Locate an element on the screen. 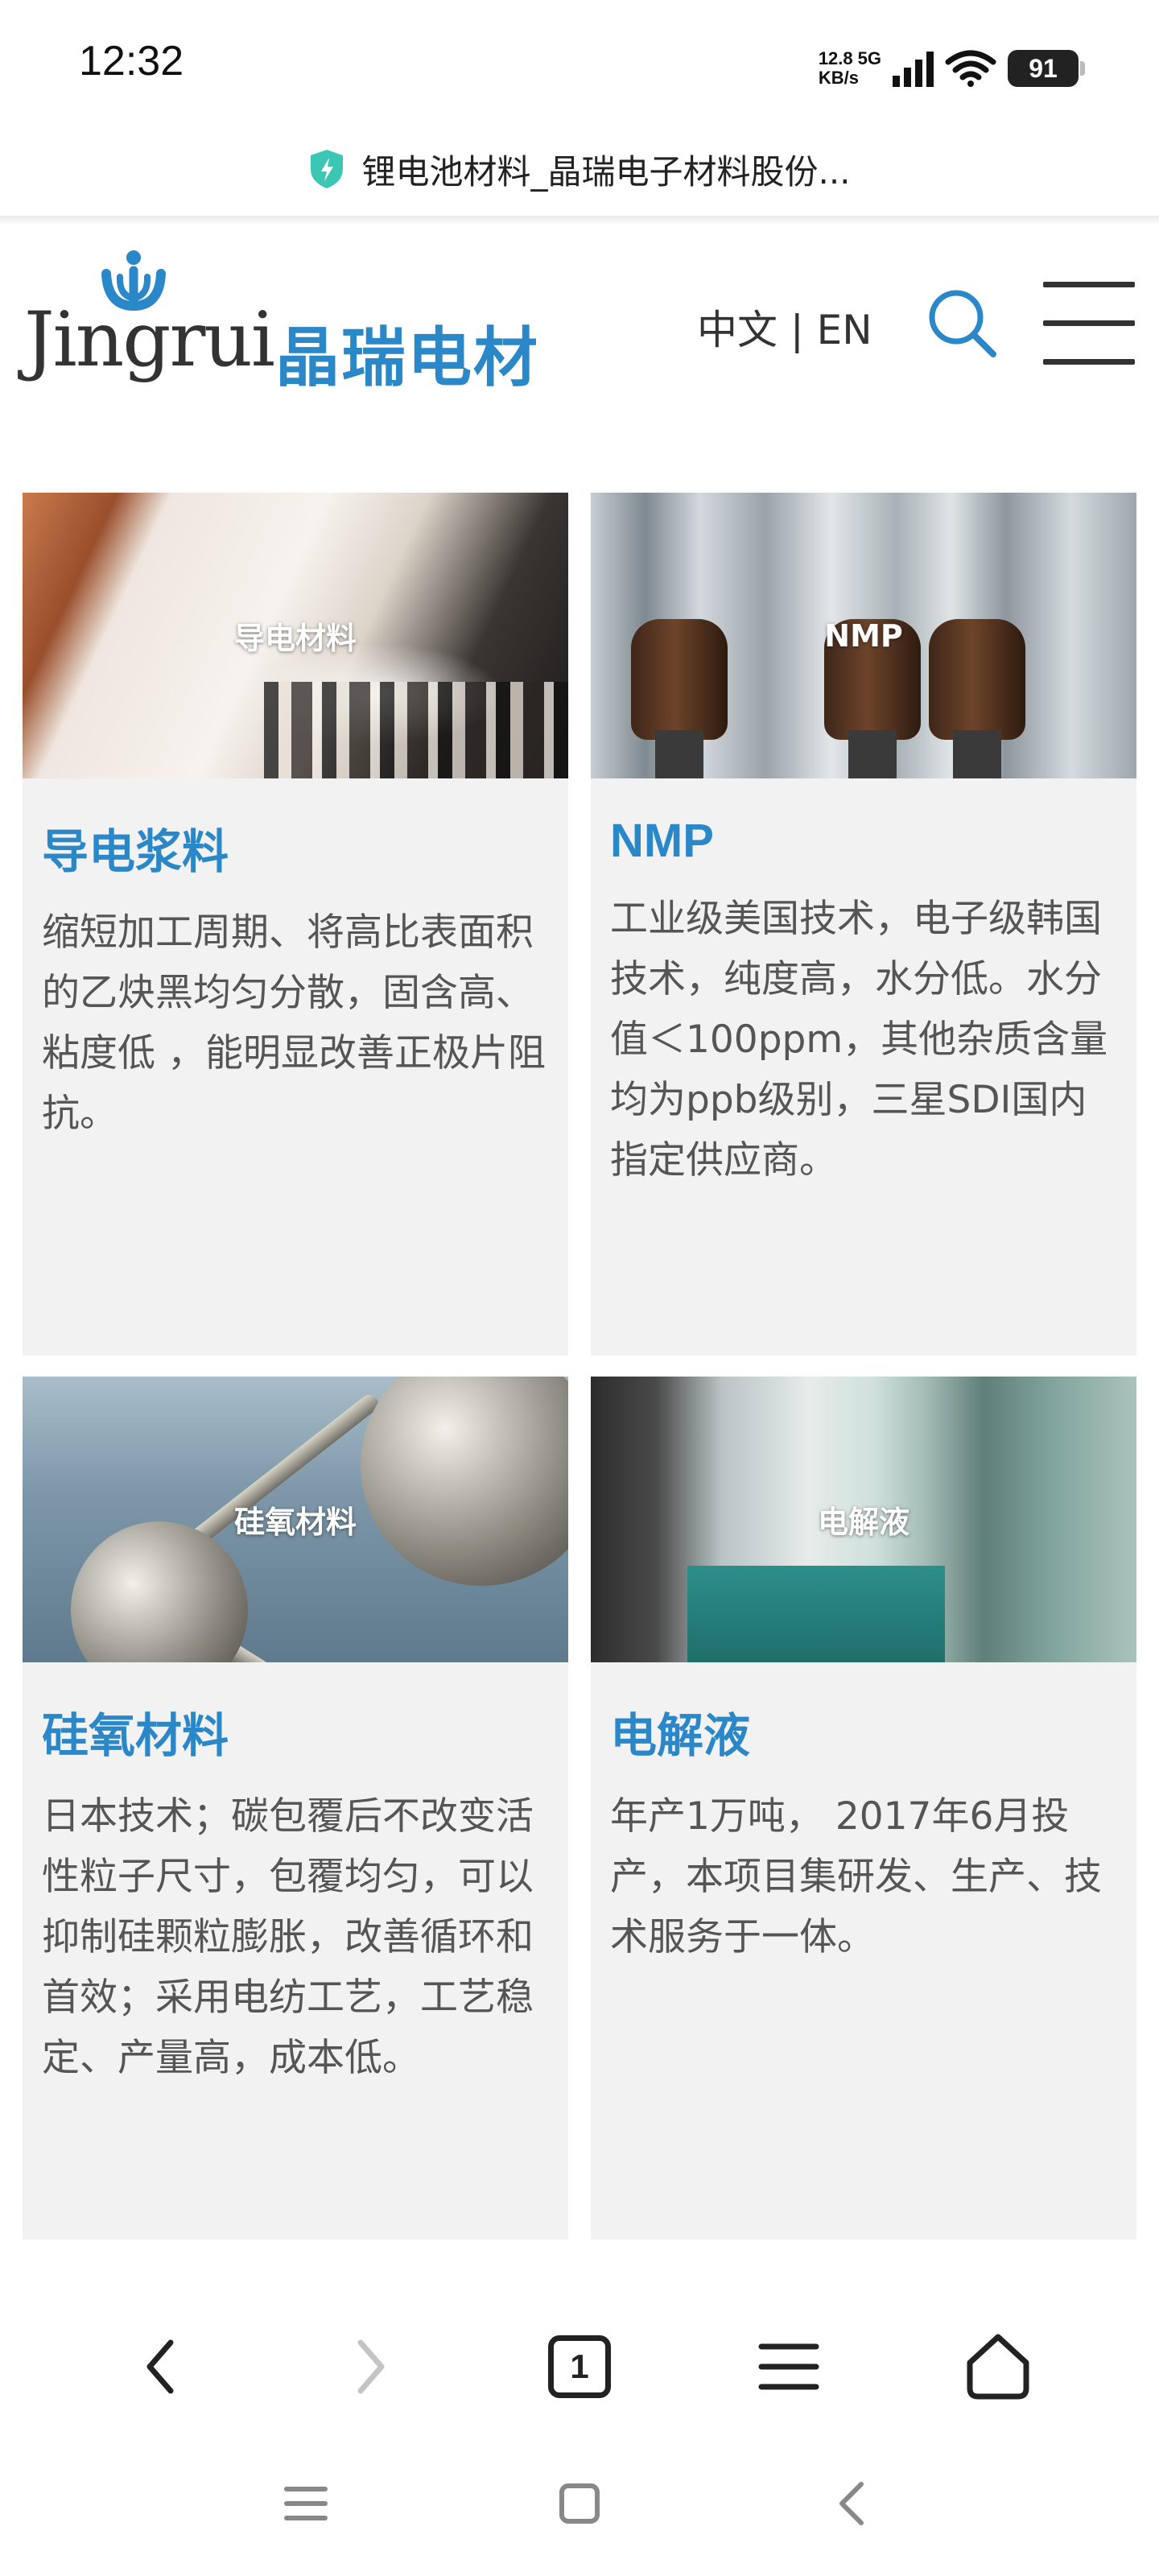 The height and width of the screenshot is (2576, 1159). tabs-icon: 1 is located at coordinates (579, 2366).